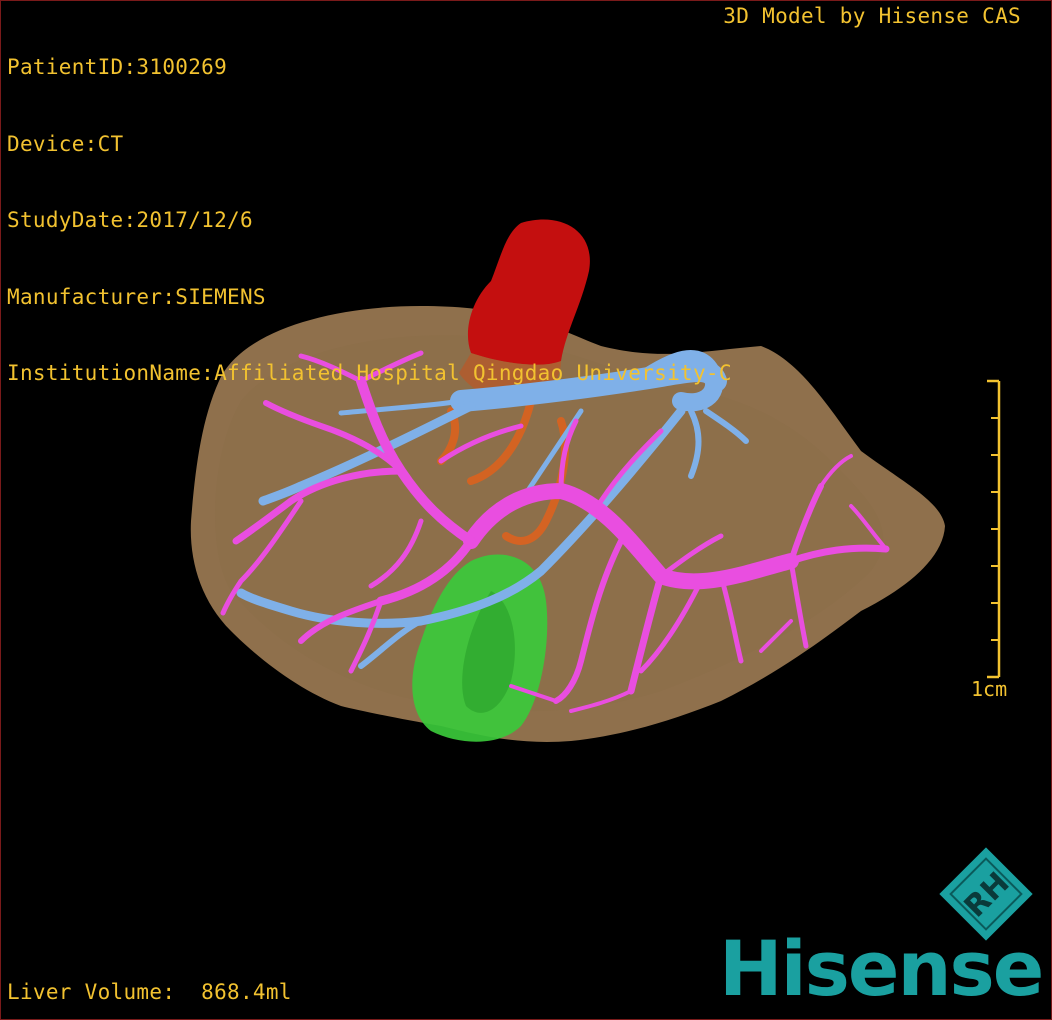 The image size is (1052, 1020). Describe the element at coordinates (872, 16) in the screenshot. I see `model-credit: 3D Model by Hisense CAS` at that location.